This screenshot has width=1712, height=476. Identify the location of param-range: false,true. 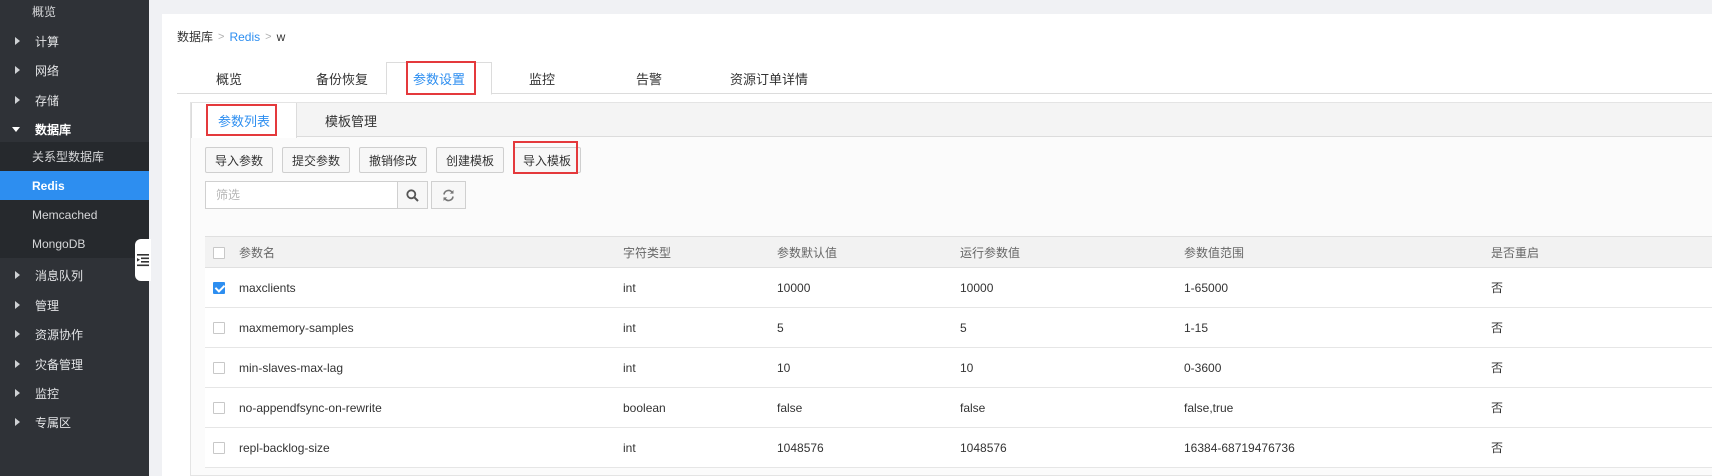
(1209, 407).